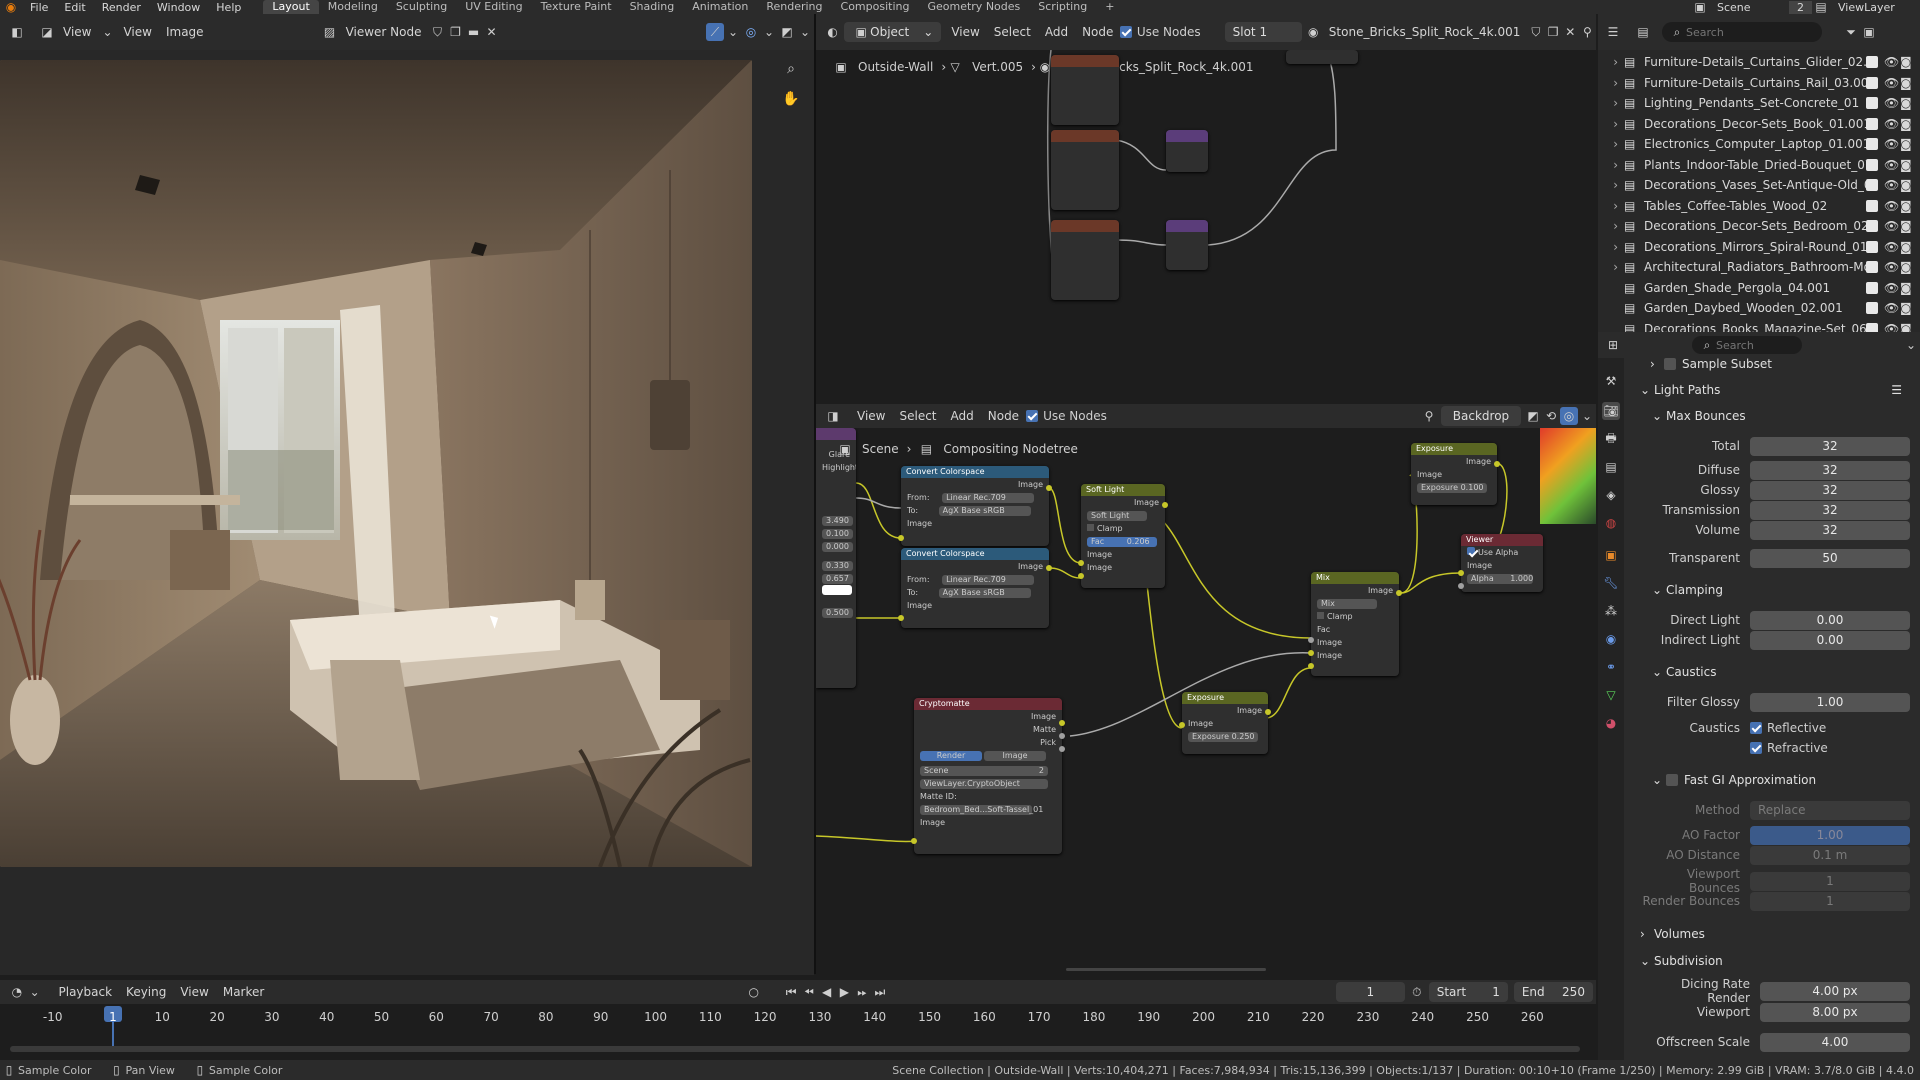 The image size is (1920, 1080). What do you see at coordinates (1786, 672) in the screenshot?
I see `caustics-subpanel: ⌄ Caustics` at bounding box center [1786, 672].